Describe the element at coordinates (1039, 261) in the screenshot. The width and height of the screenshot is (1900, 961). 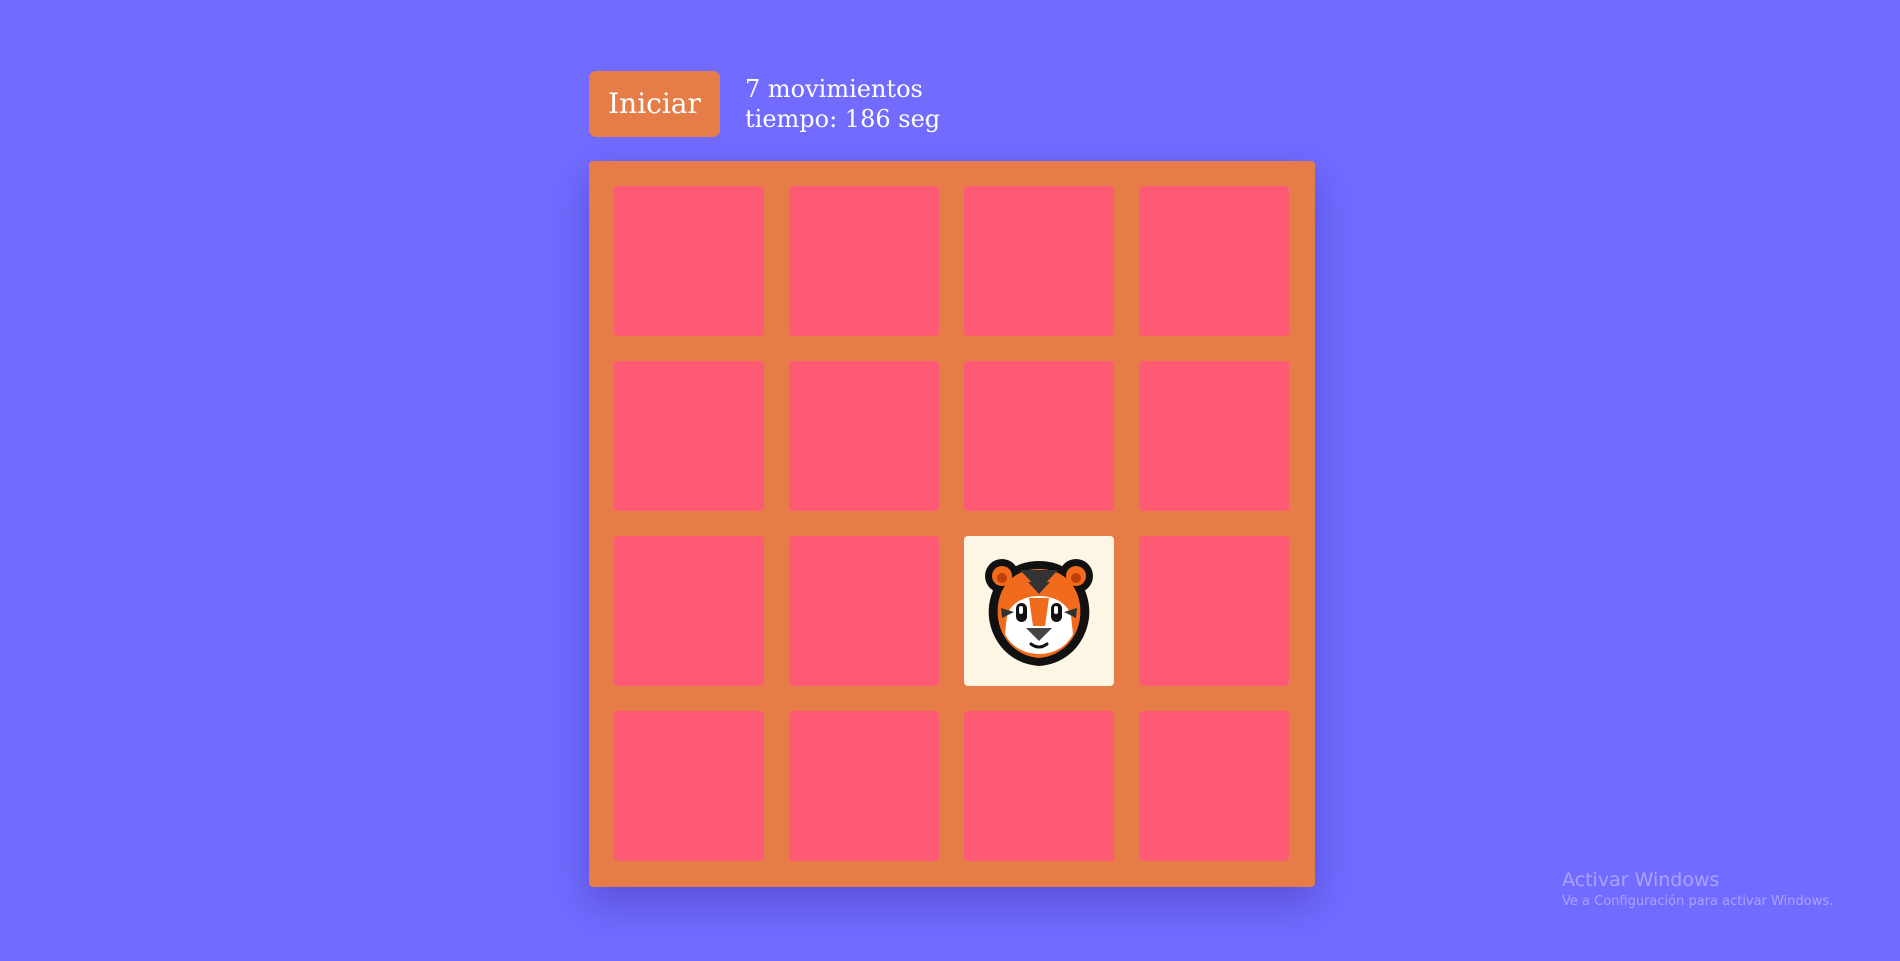
I see `memory-card-r1c3` at that location.